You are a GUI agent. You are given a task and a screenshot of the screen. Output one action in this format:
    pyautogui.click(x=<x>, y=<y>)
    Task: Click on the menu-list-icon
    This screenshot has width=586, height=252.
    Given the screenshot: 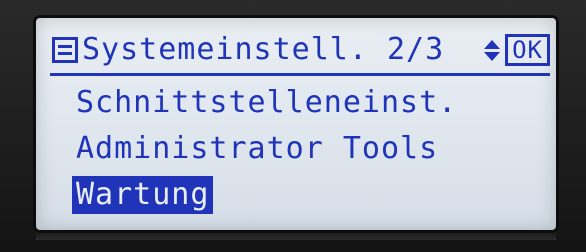 What is the action you would take?
    pyautogui.click(x=65, y=50)
    